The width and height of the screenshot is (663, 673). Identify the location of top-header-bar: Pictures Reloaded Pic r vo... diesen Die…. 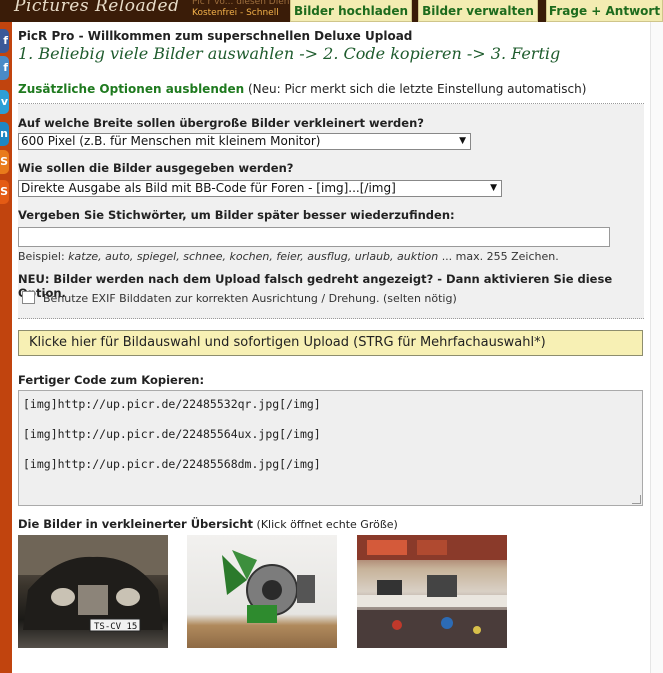
(331, 11).